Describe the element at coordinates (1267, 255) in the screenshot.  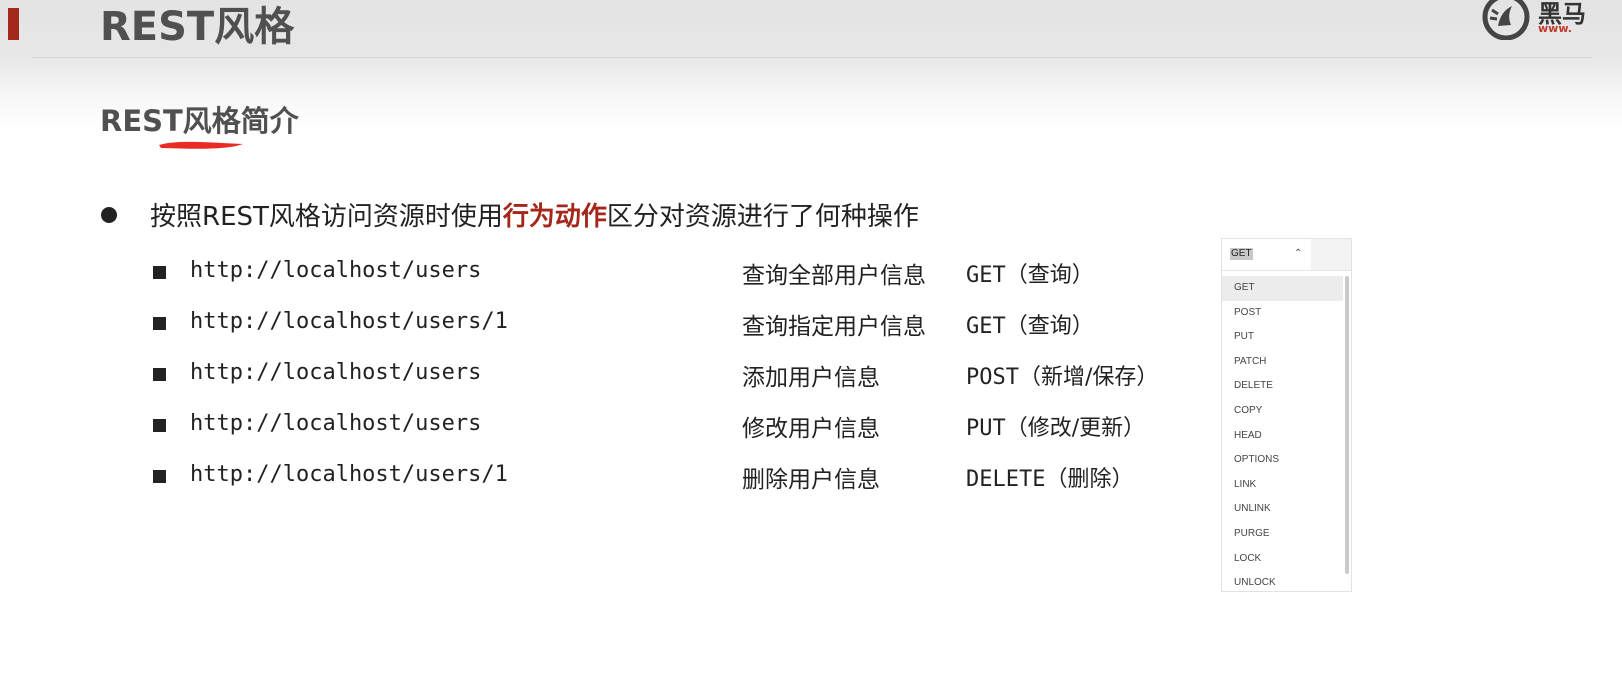
I see `method-select: GET ⌃` at that location.